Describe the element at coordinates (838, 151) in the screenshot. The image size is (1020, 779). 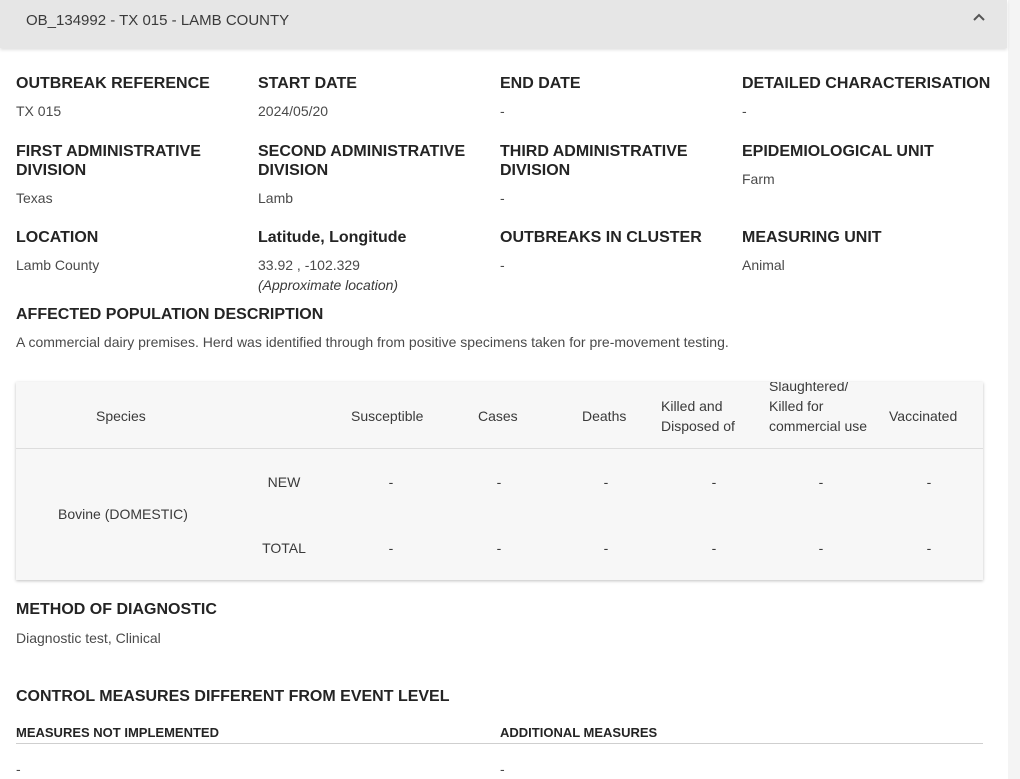
I see `field-label: EPIDEMIOLOGICAL UNIT` at that location.